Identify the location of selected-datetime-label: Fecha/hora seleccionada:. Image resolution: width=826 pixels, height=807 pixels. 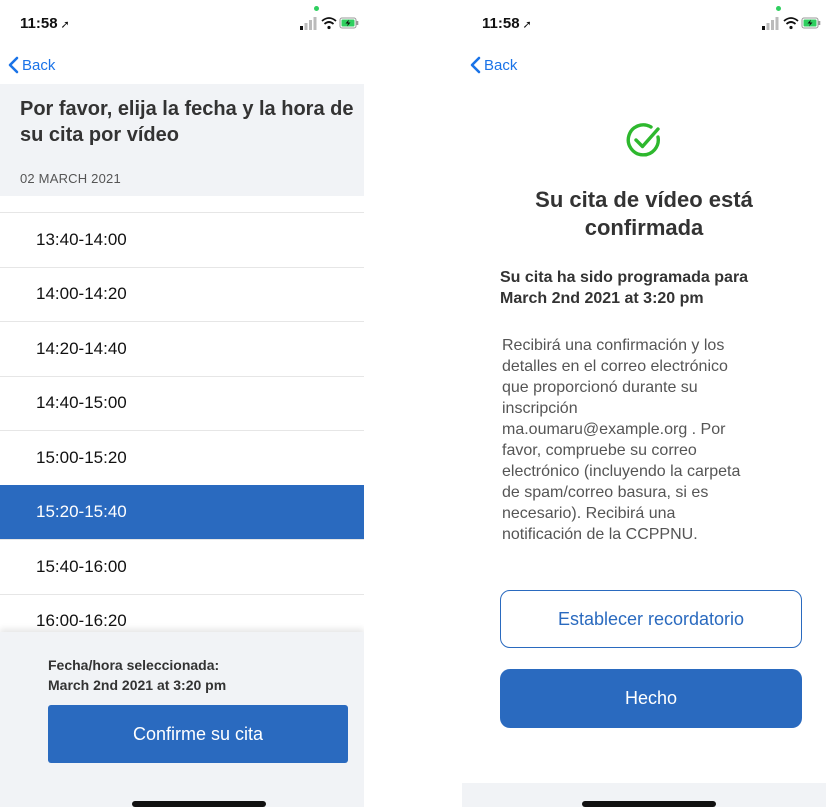
(134, 665).